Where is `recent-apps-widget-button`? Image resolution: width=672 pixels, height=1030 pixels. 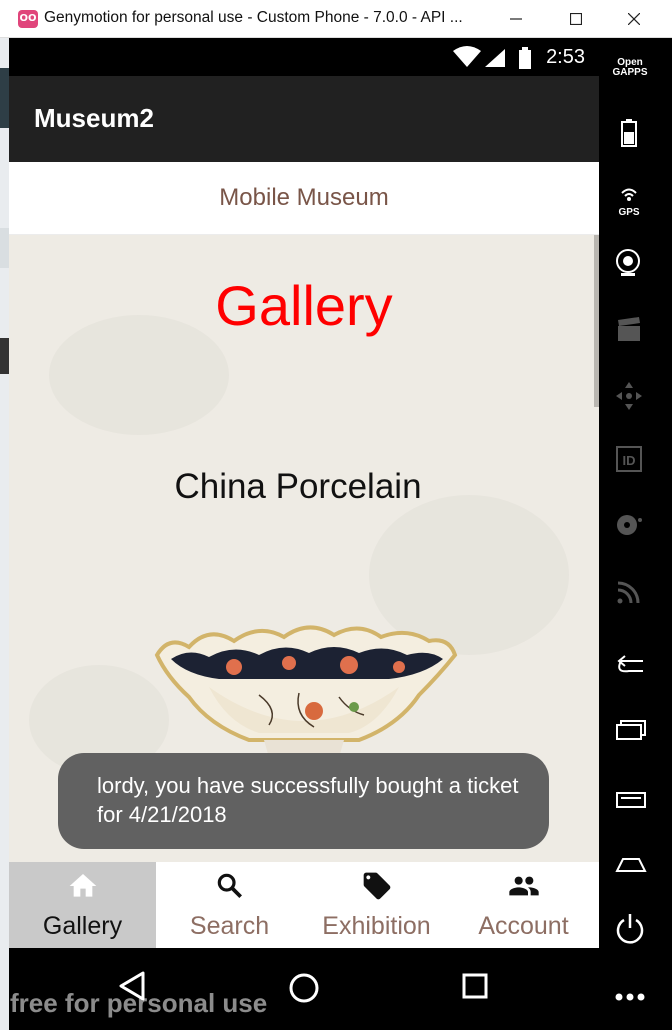
recent-apps-widget-button is located at coordinates (635, 731).